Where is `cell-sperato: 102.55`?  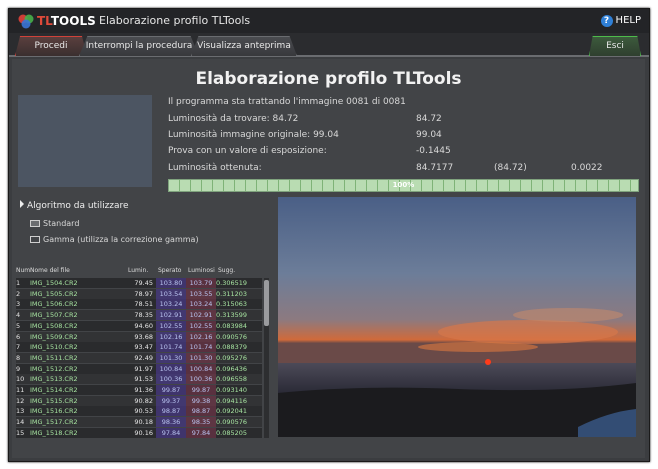
cell-sperato: 102.55 is located at coordinates (171, 325).